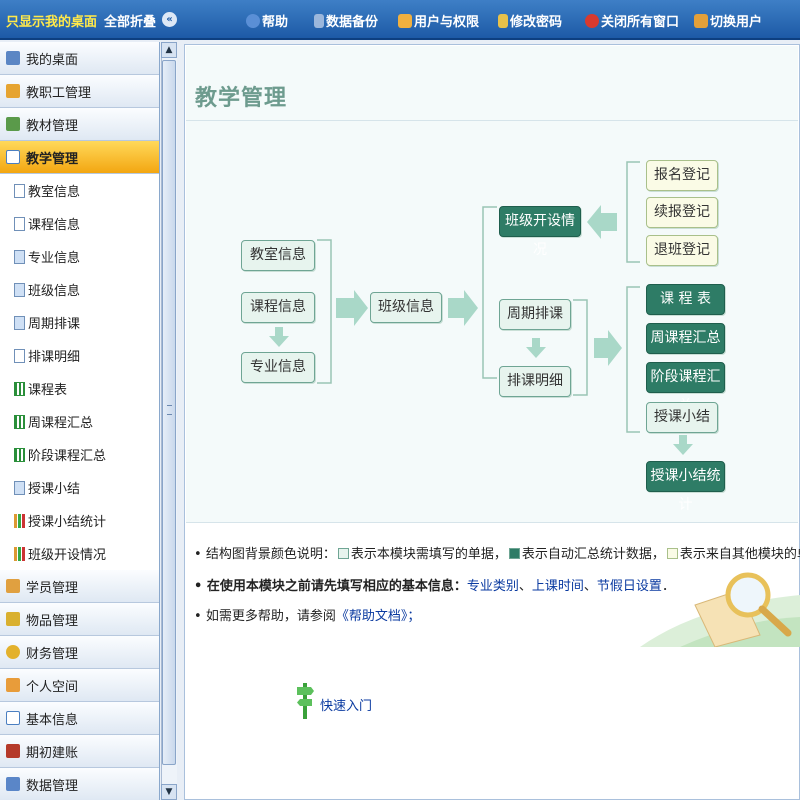  What do you see at coordinates (343, 553) in the screenshot?
I see `swatch-light` at bounding box center [343, 553].